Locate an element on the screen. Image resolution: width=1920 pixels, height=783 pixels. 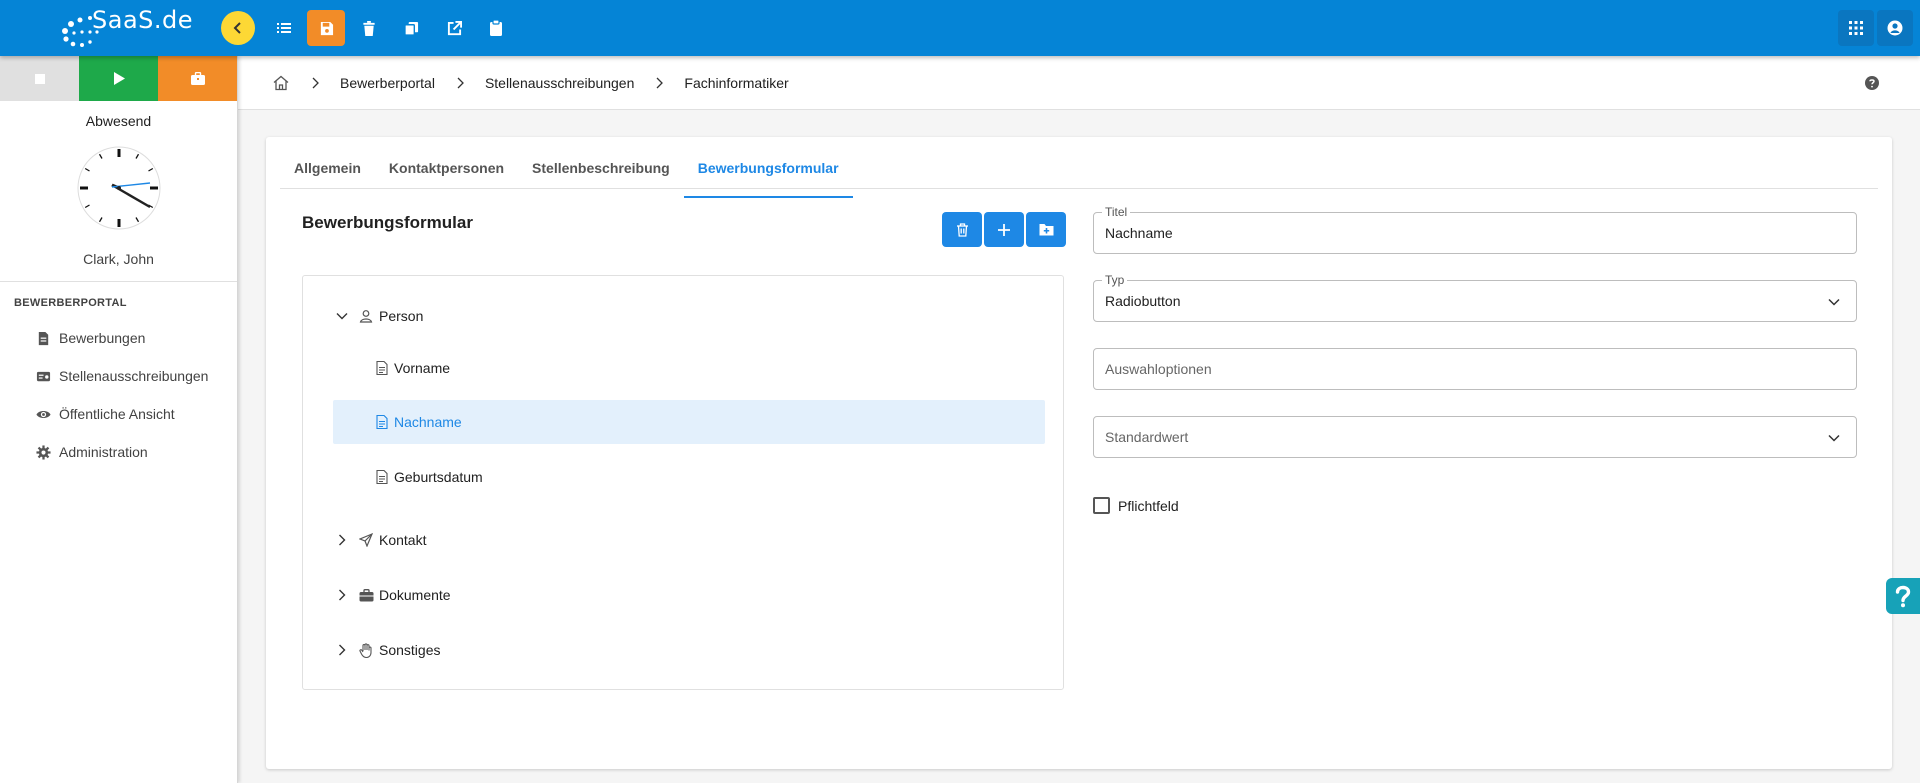
user-menu-button is located at coordinates (1895, 28).